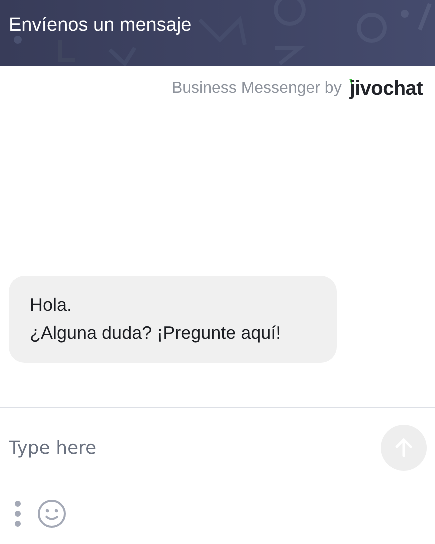 Image resolution: width=435 pixels, height=544 pixels. I want to click on message-input: Type here, so click(195, 448).